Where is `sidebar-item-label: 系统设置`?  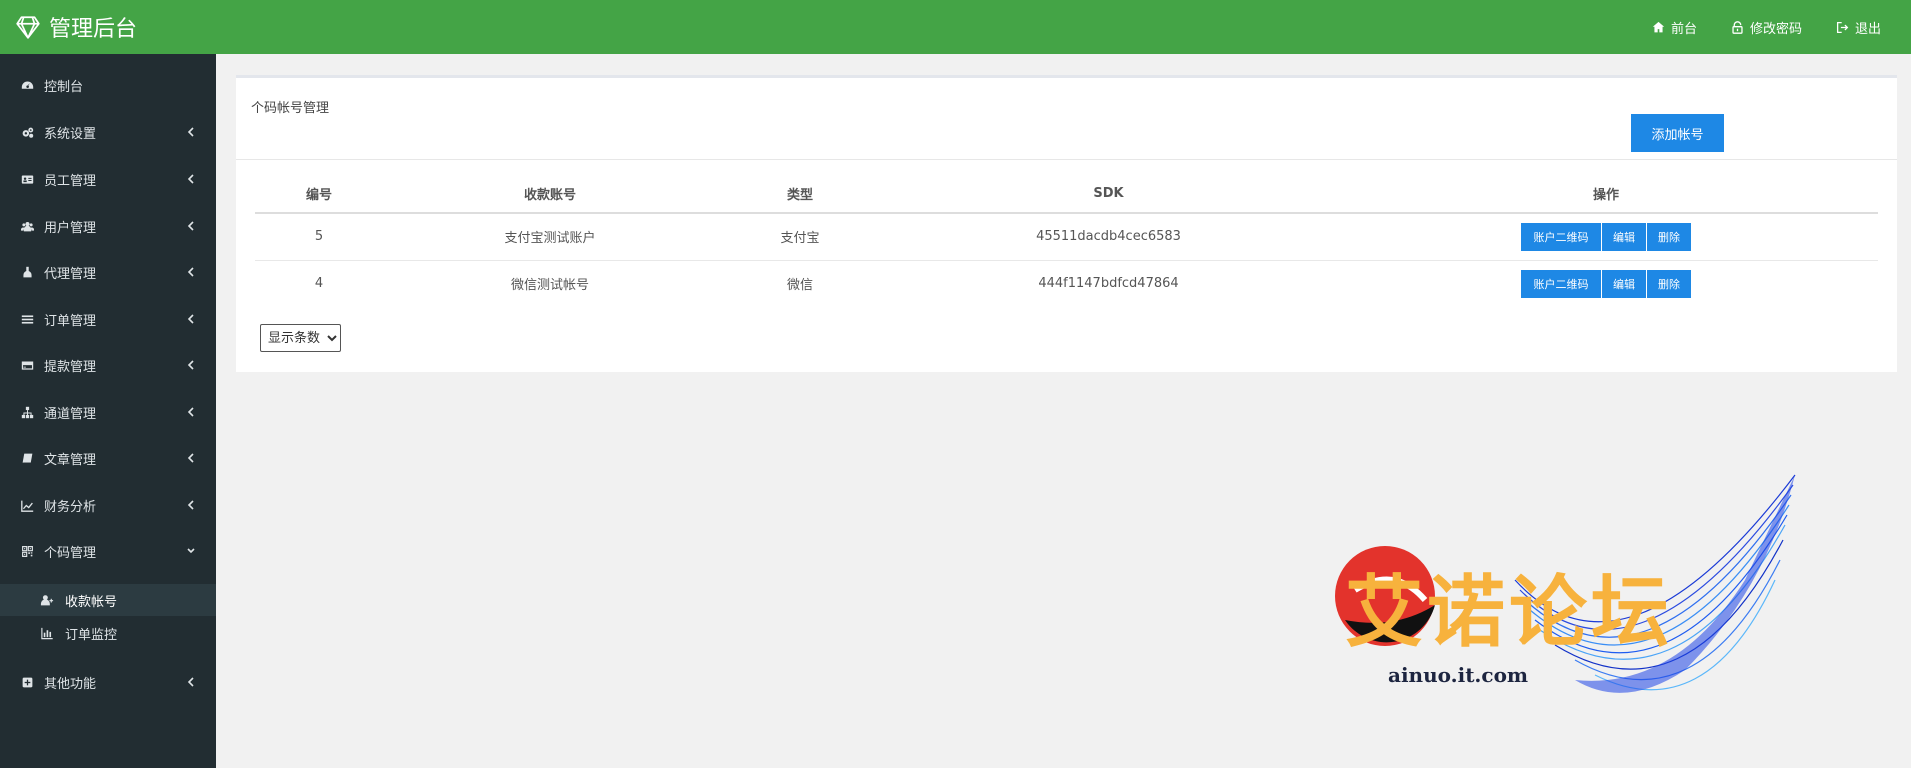
sidebar-item-label: 系统设置 is located at coordinates (70, 134).